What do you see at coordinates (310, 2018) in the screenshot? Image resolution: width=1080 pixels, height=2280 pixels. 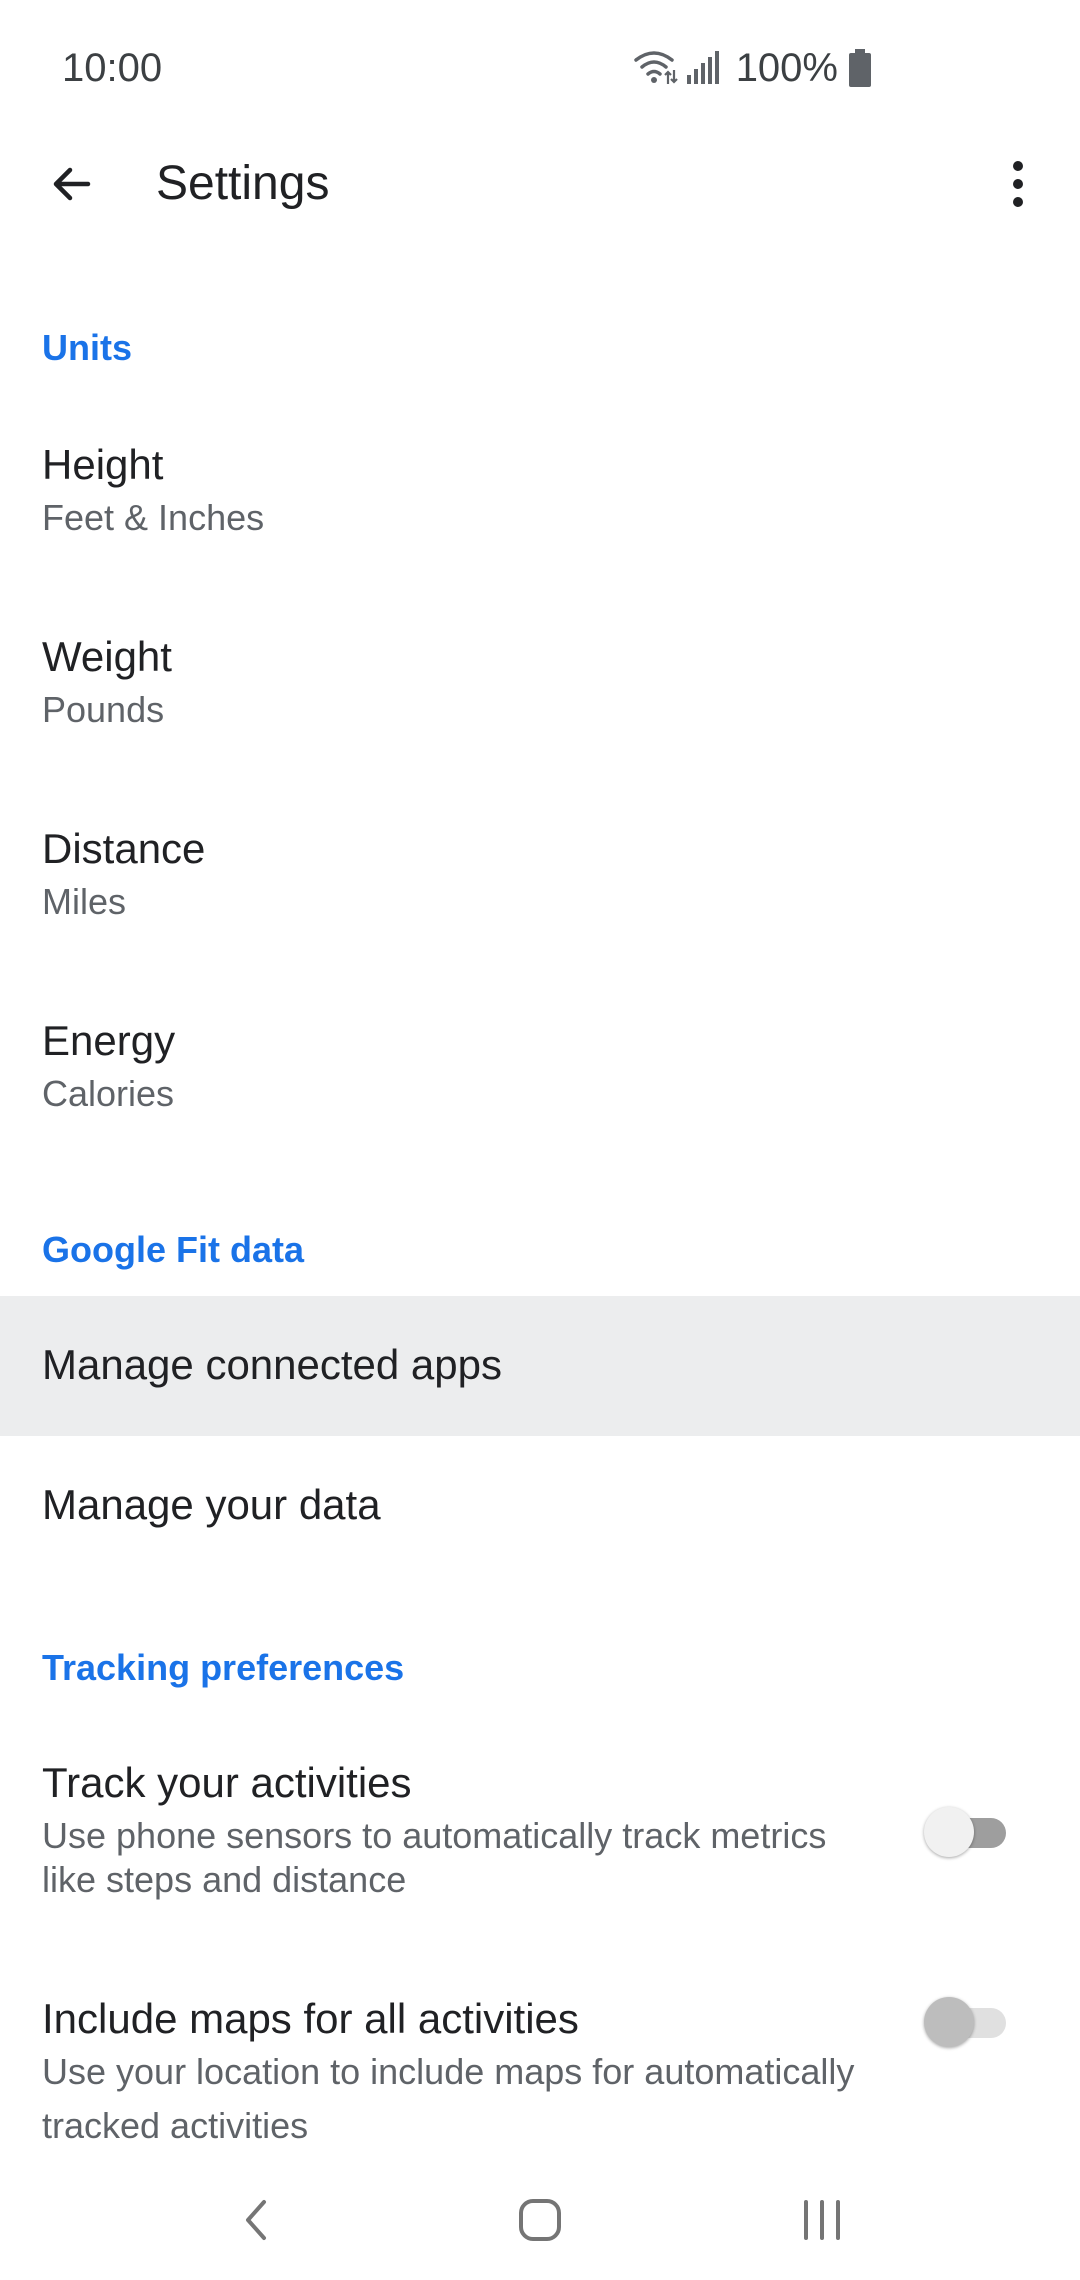 I see `setting-title: Include maps for all activities` at bounding box center [310, 2018].